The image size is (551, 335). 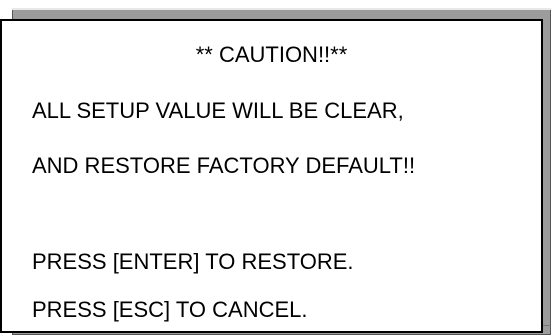 What do you see at coordinates (547, 325) in the screenshot?
I see `backdrop-corner-line` at bounding box center [547, 325].